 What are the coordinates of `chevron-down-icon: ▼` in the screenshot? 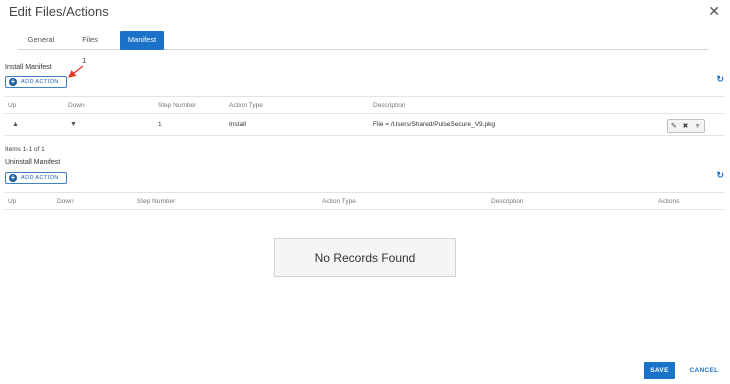 It's located at (697, 126).